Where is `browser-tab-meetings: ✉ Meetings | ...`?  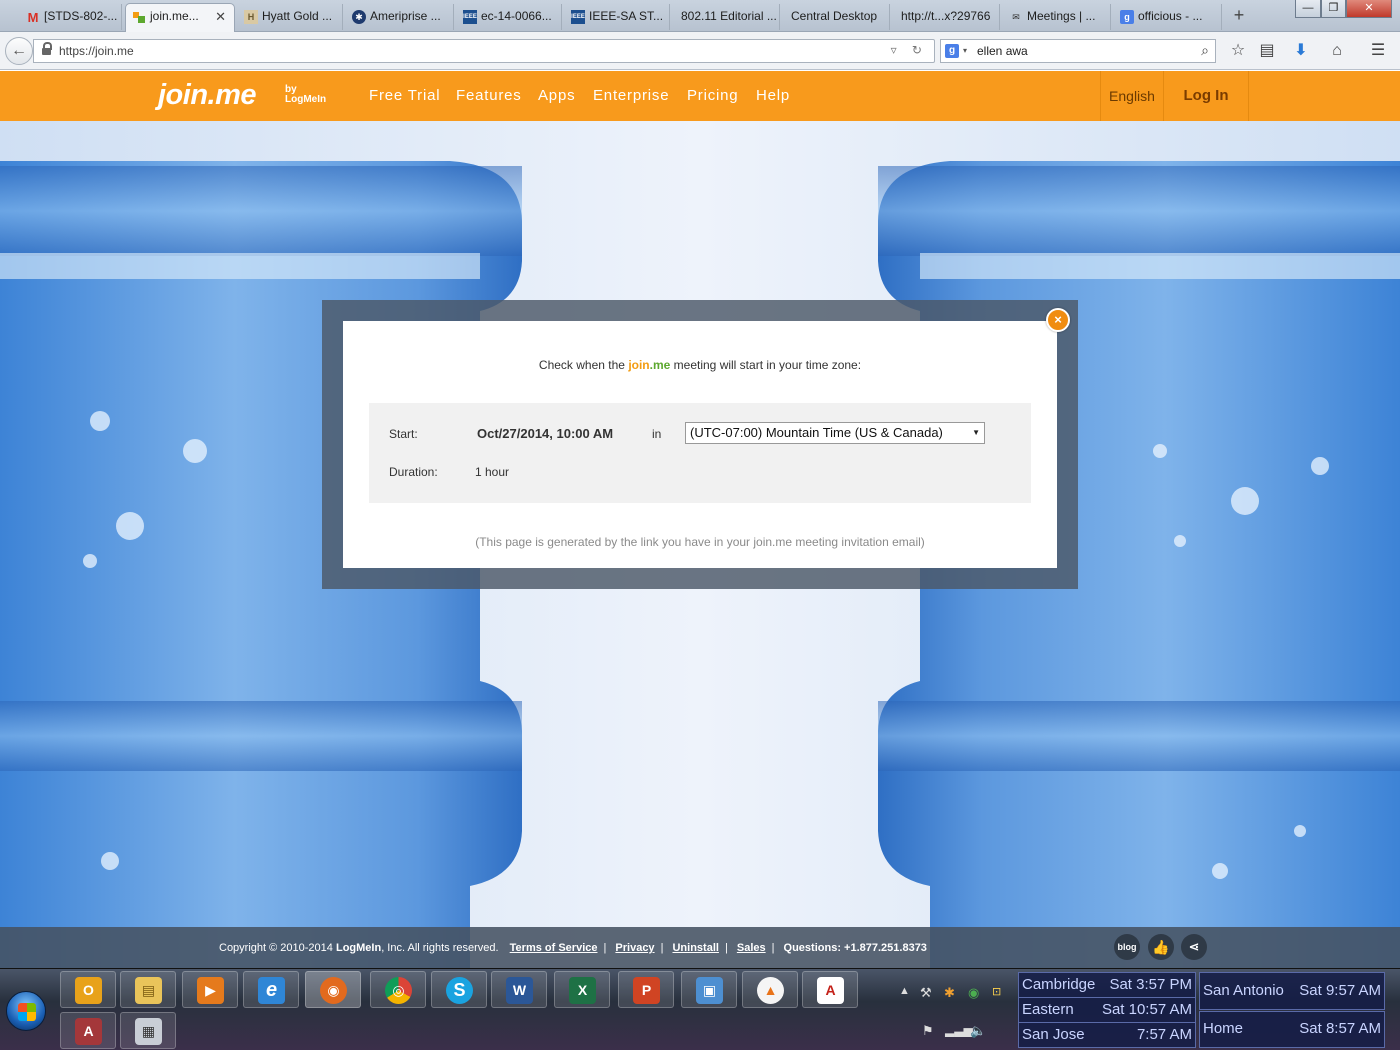 browser-tab-meetings: ✉ Meetings | ... is located at coordinates (1057, 17).